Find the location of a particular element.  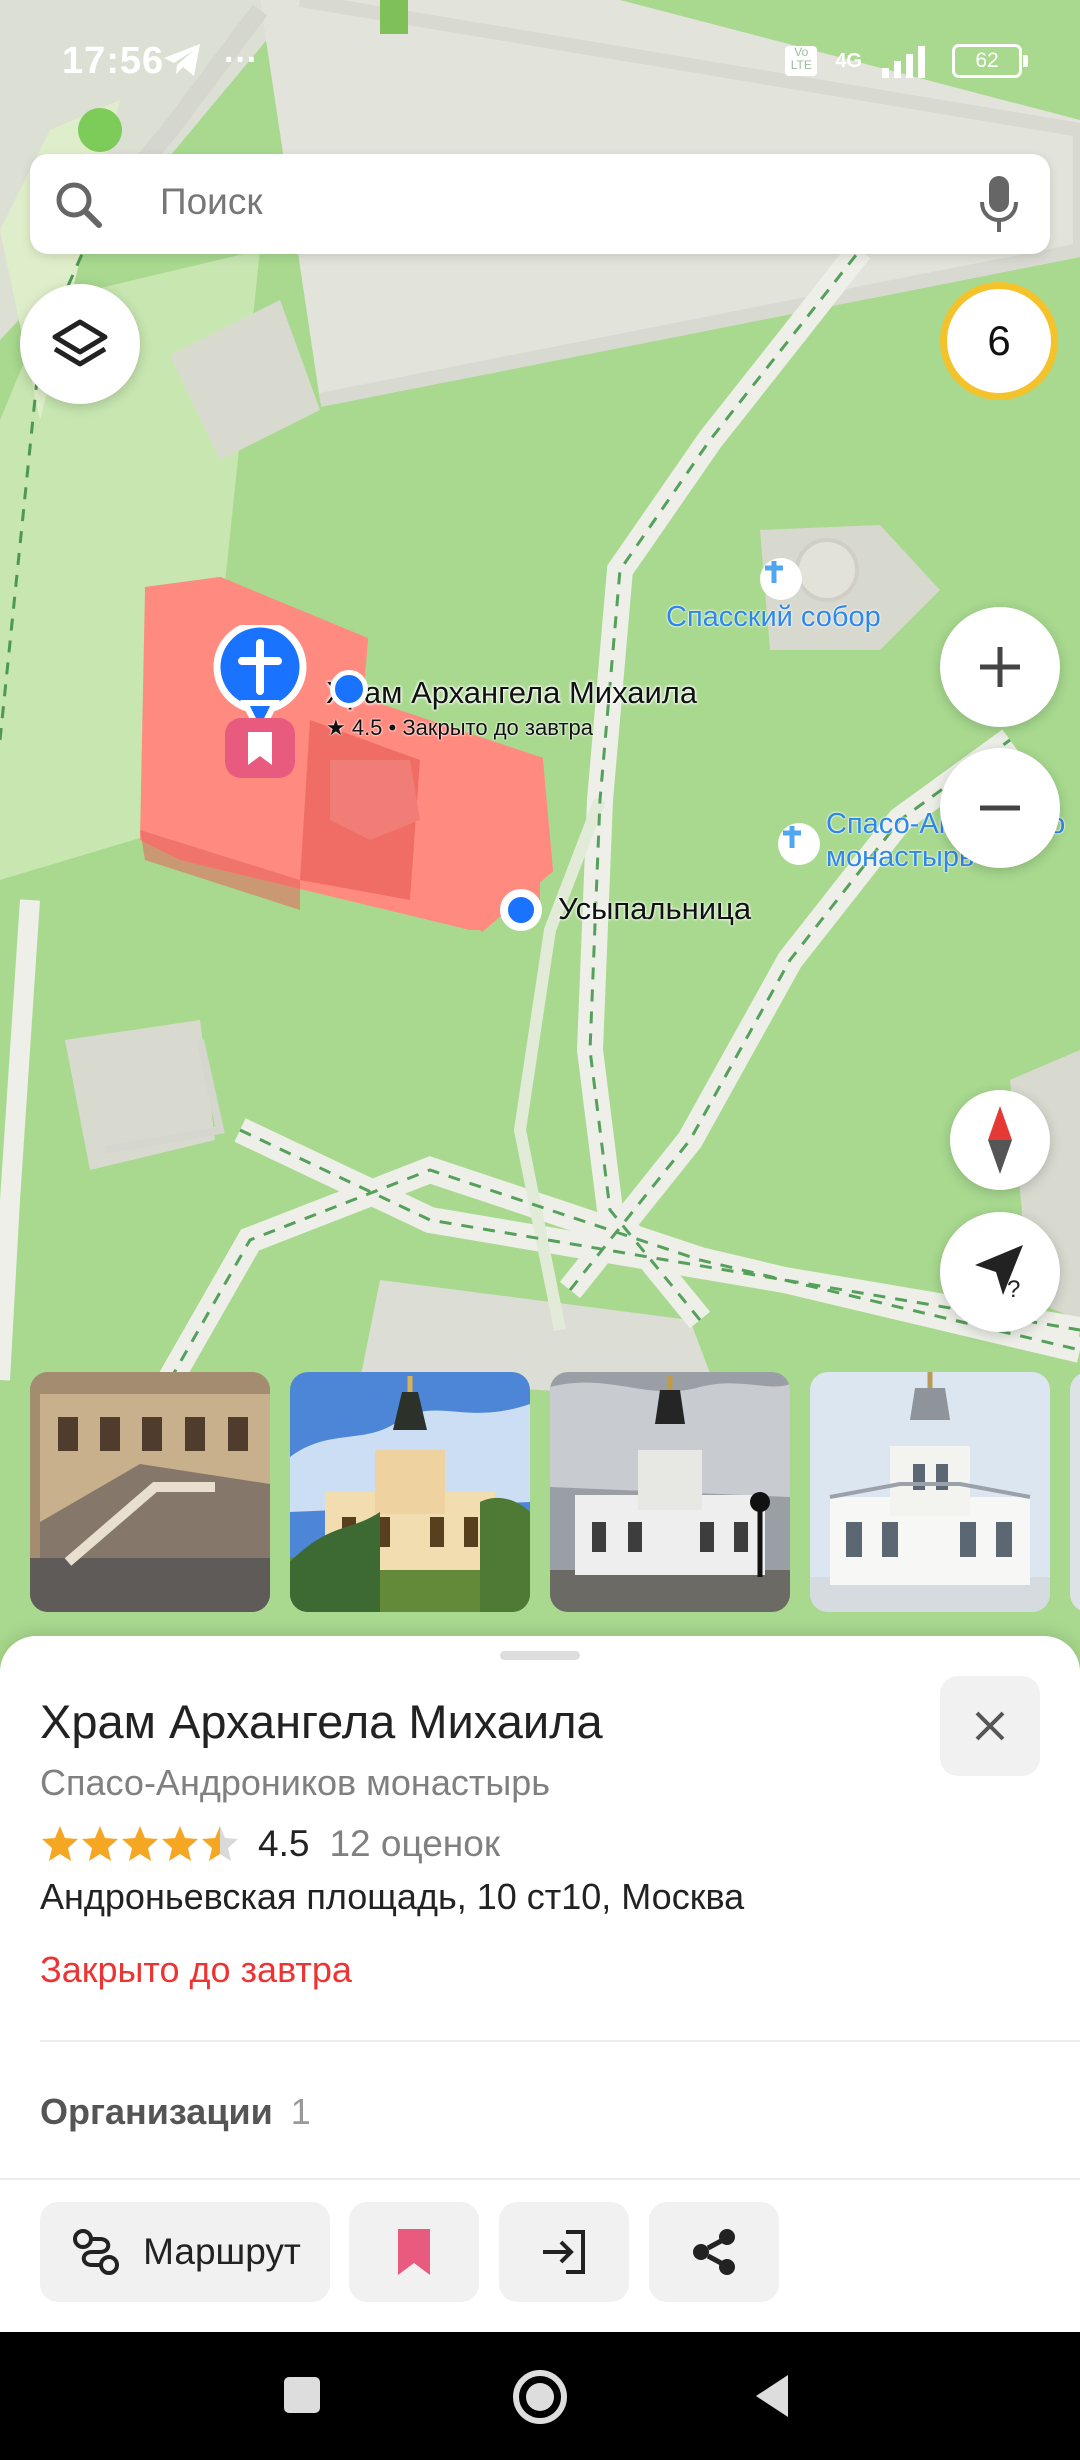

zoom-out-button is located at coordinates (1000, 808).